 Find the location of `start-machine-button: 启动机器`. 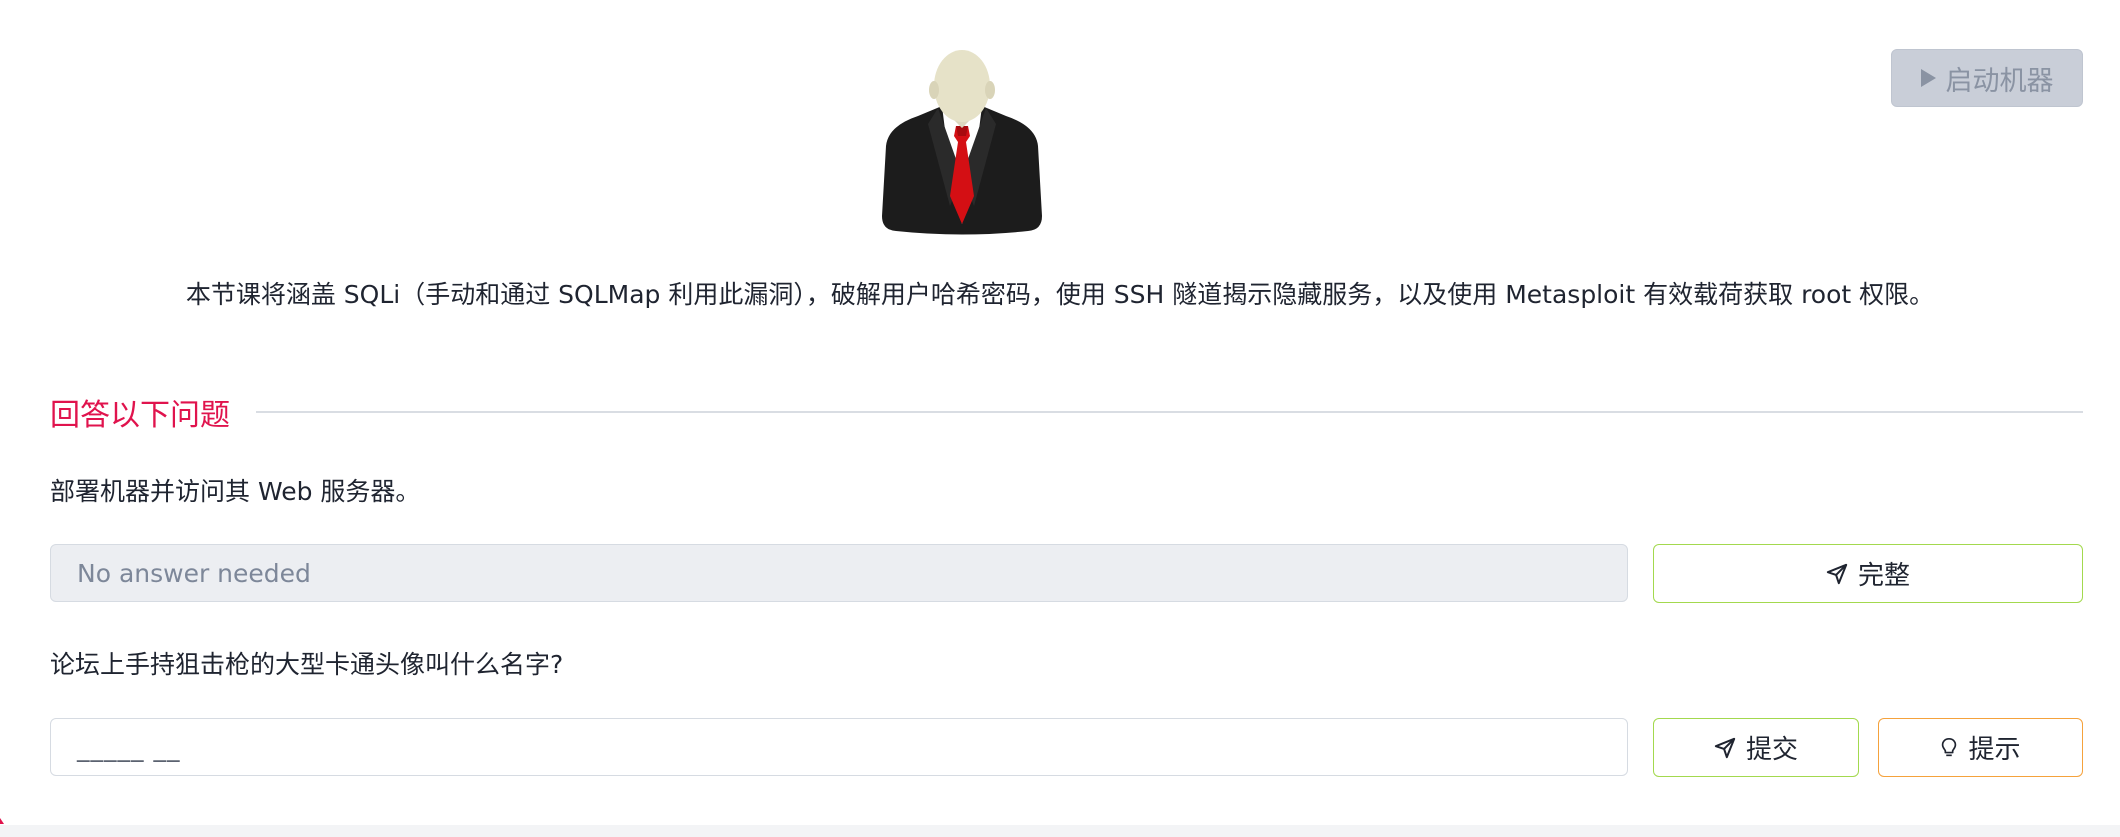

start-machine-button: 启动机器 is located at coordinates (1987, 78).